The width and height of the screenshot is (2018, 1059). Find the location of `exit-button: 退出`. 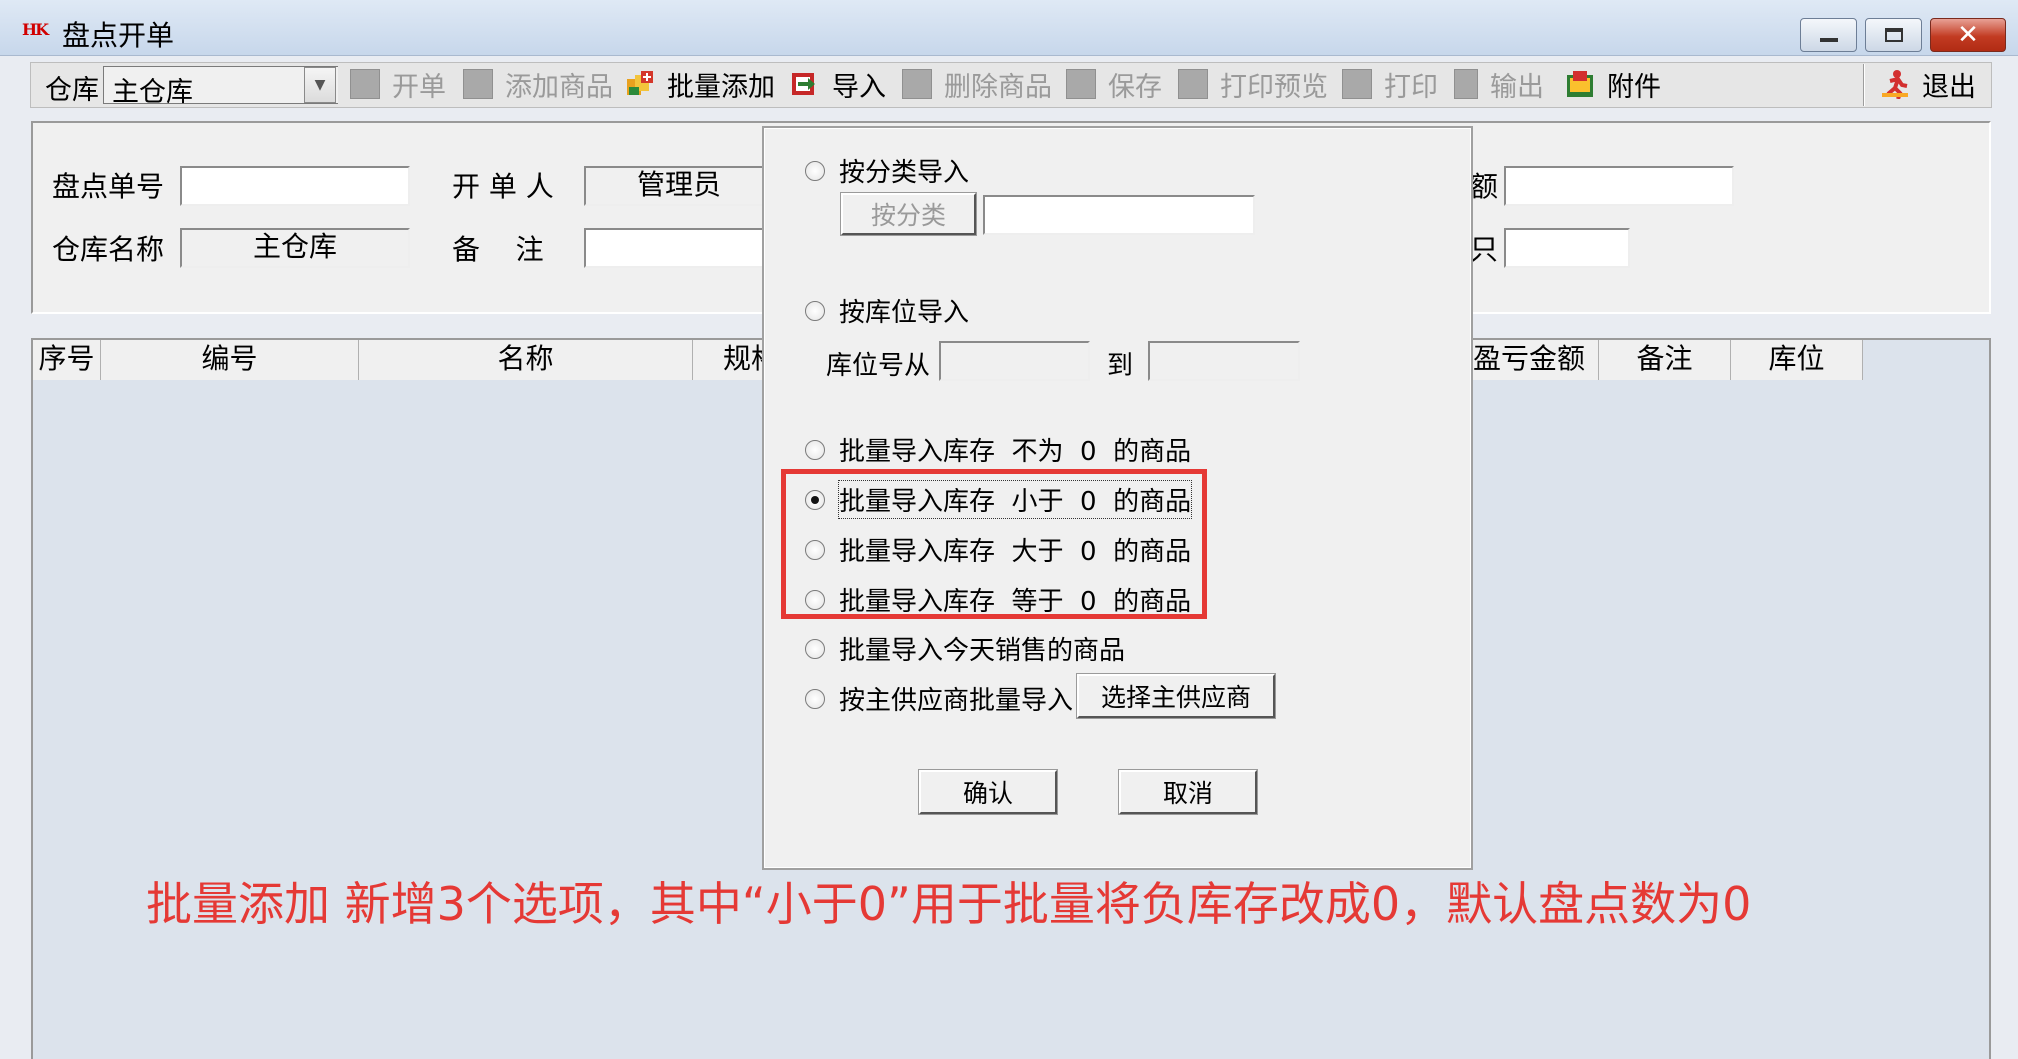

exit-button: 退出 is located at coordinates (1928, 84).